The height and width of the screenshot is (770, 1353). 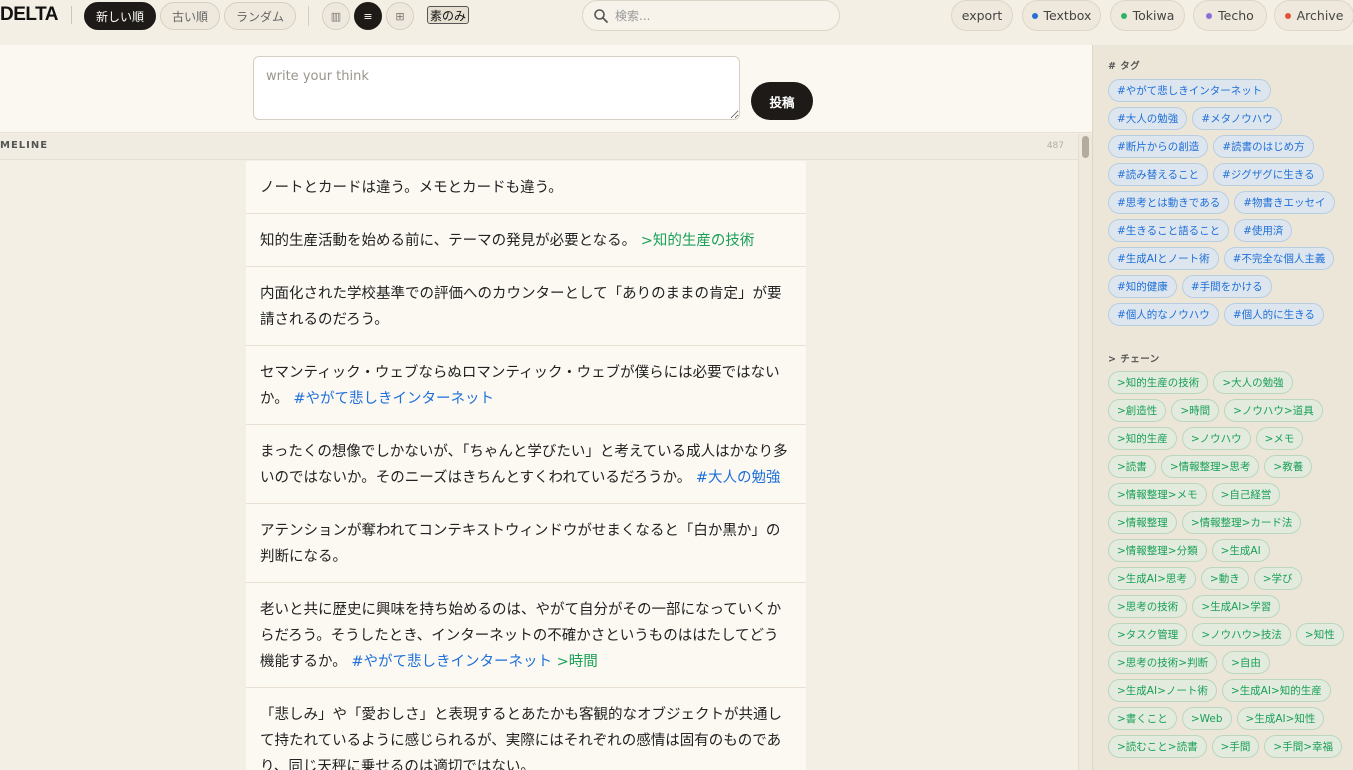 I want to click on chain-chip: >教養, so click(x=1288, y=466).